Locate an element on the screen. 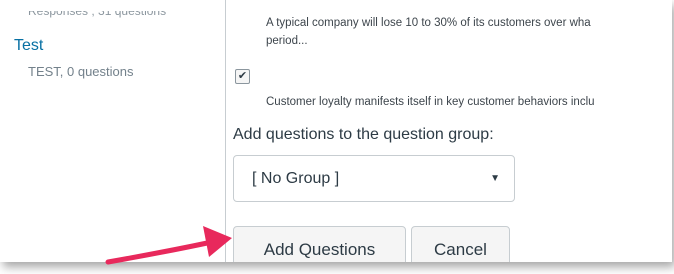 Image resolution: width=674 pixels, height=274 pixels. sidebar-item-subtitle: TEST, 0 questions is located at coordinates (81, 71).